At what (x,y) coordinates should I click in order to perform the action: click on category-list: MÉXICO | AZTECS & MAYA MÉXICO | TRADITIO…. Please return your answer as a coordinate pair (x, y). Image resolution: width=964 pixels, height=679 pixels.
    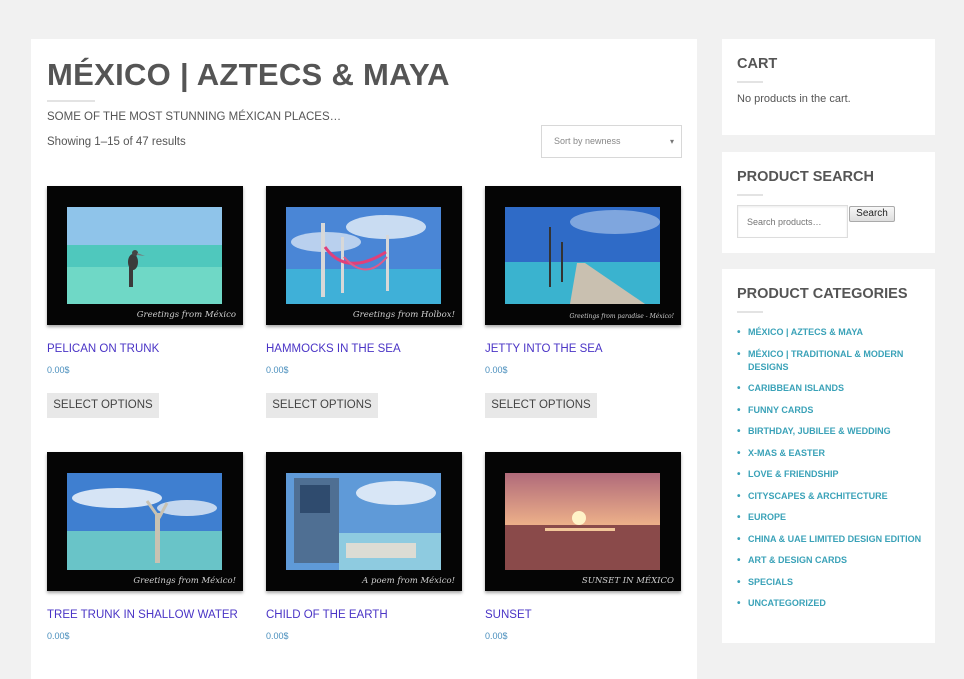
    Looking at the image, I should click on (832, 472).